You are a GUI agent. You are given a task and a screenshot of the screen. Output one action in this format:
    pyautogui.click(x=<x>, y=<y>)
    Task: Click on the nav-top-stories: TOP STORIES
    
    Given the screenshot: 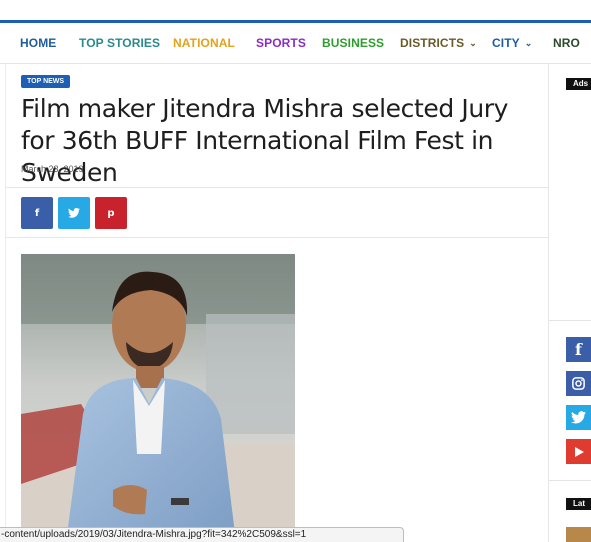 What is the action you would take?
    pyautogui.click(x=119, y=43)
    